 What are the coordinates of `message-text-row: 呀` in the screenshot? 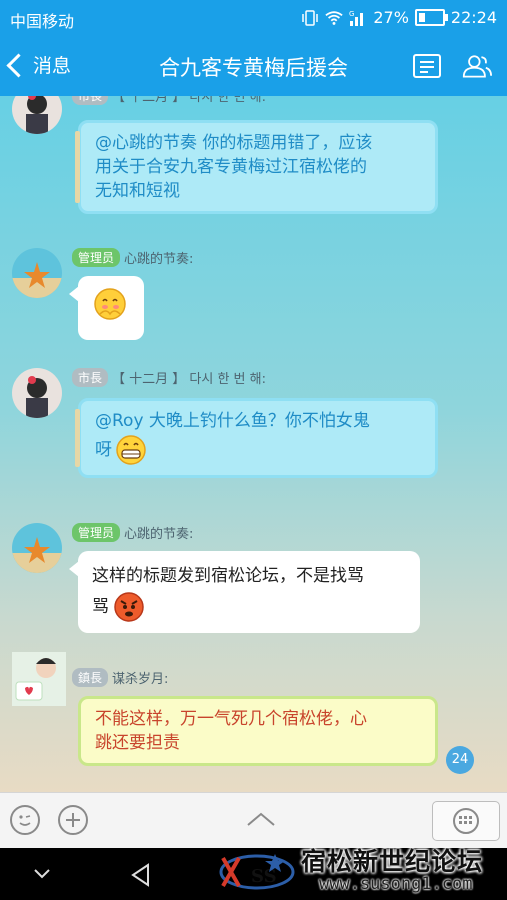 It's located at (259, 450).